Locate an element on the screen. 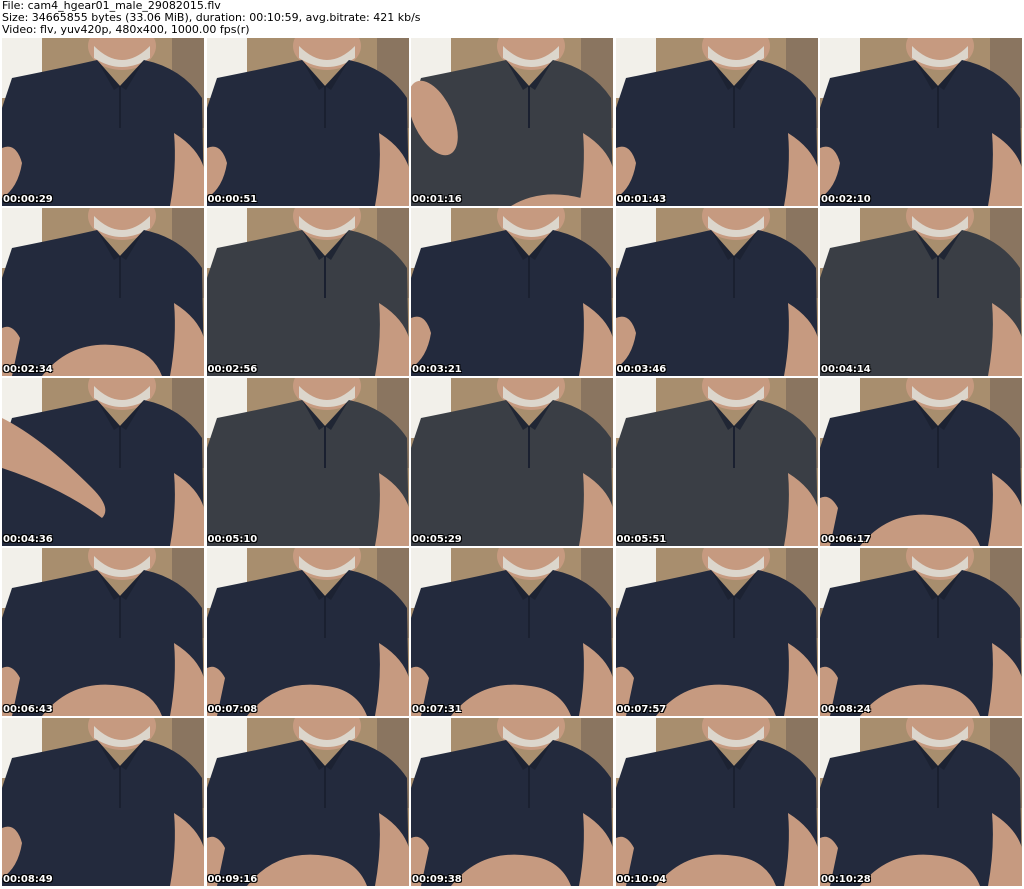 The image size is (1024, 889). video-thumbnail: 00:09:16 is located at coordinates (307, 802).